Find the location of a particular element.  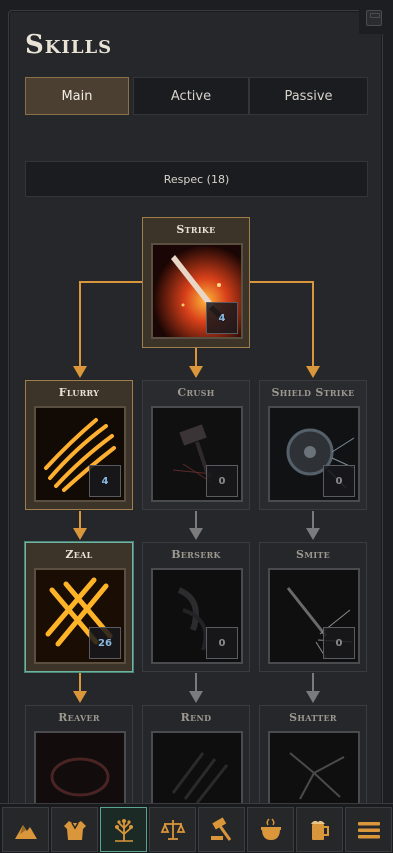

reaver-icon is located at coordinates (80, 769).